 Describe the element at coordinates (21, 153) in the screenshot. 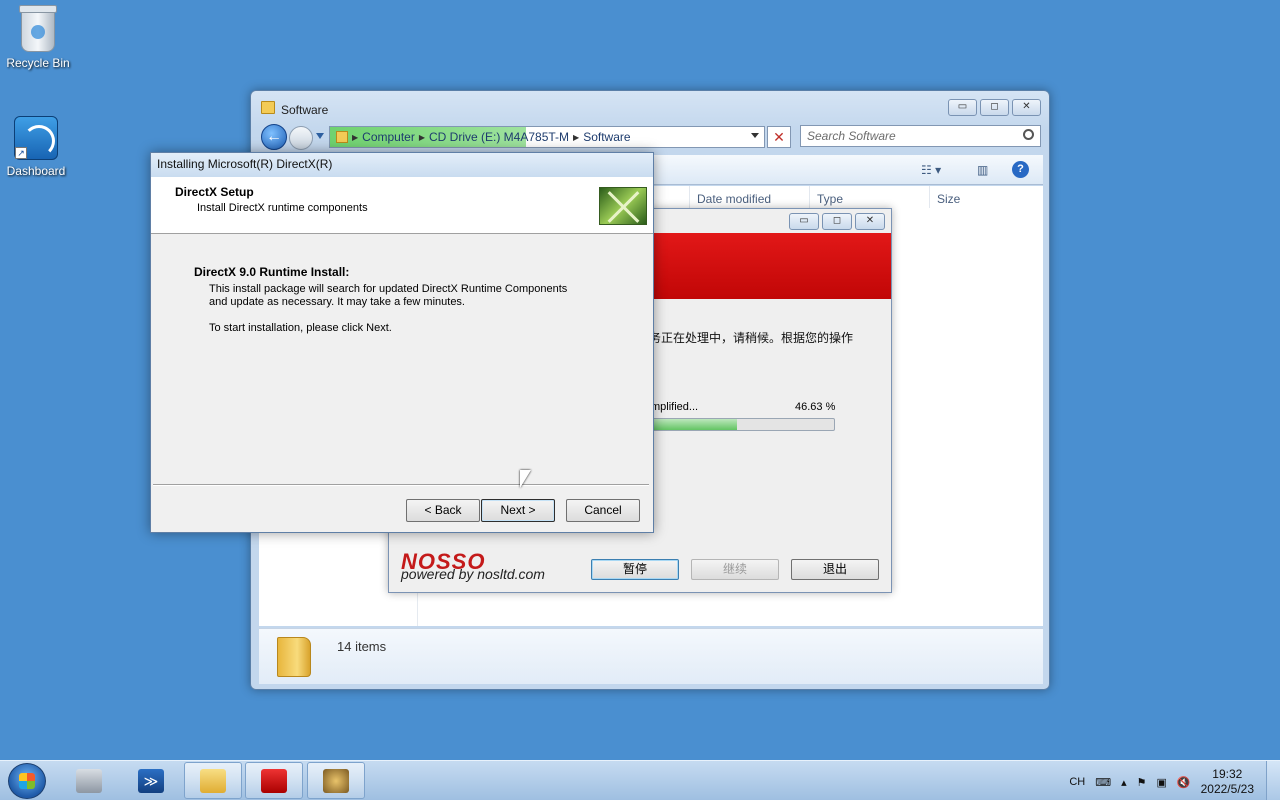

I see `shortcut-arrow-icon: ↗` at that location.